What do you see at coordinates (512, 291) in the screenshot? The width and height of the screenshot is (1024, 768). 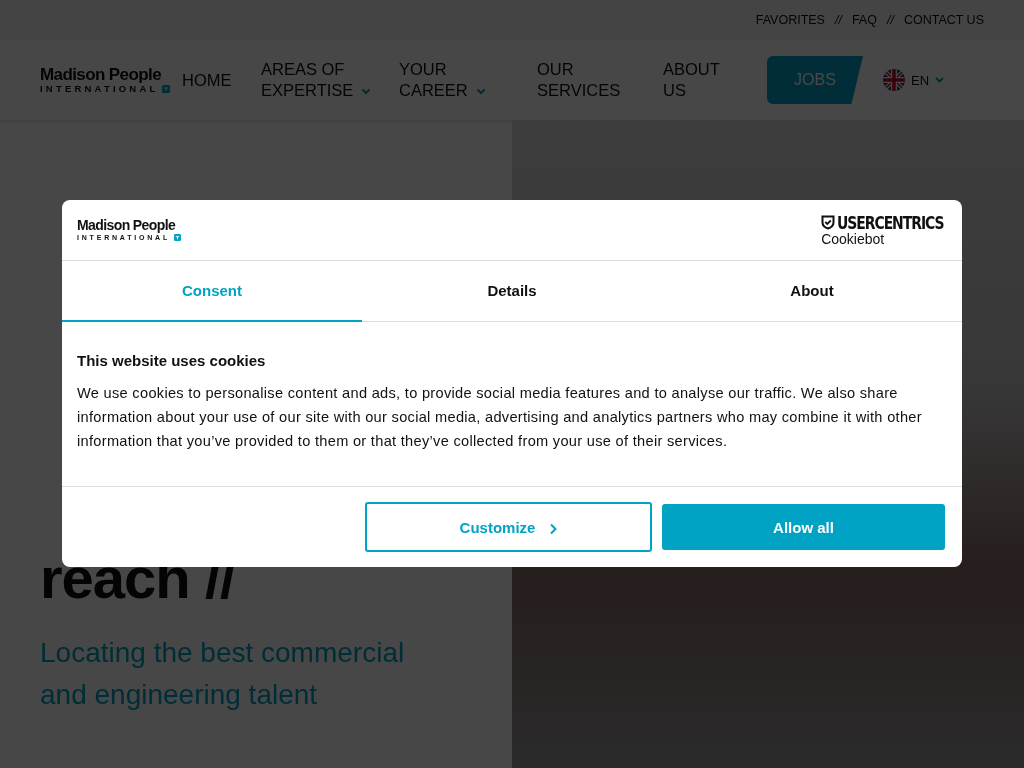 I see `dialog-tab: Details` at bounding box center [512, 291].